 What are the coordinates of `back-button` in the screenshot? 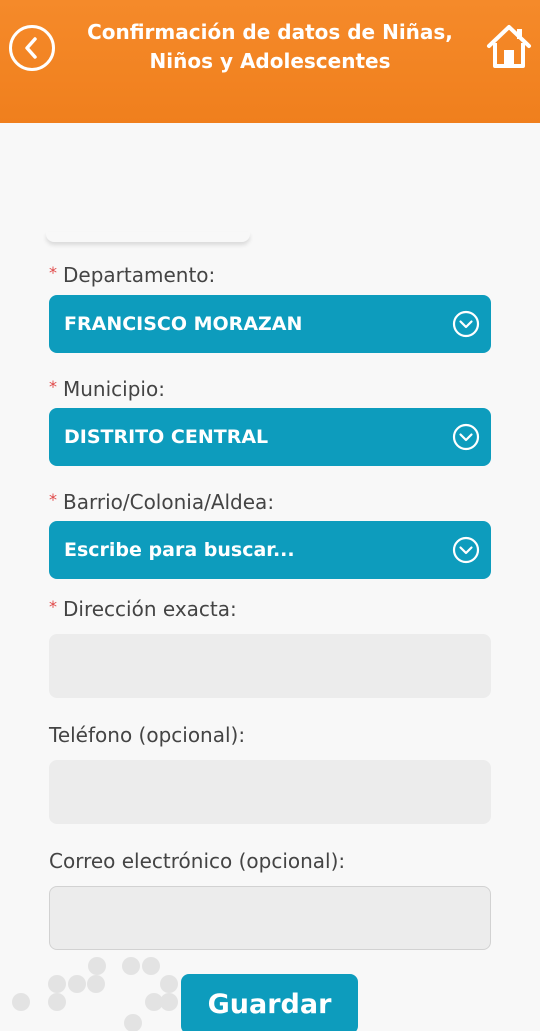 It's located at (32, 48).